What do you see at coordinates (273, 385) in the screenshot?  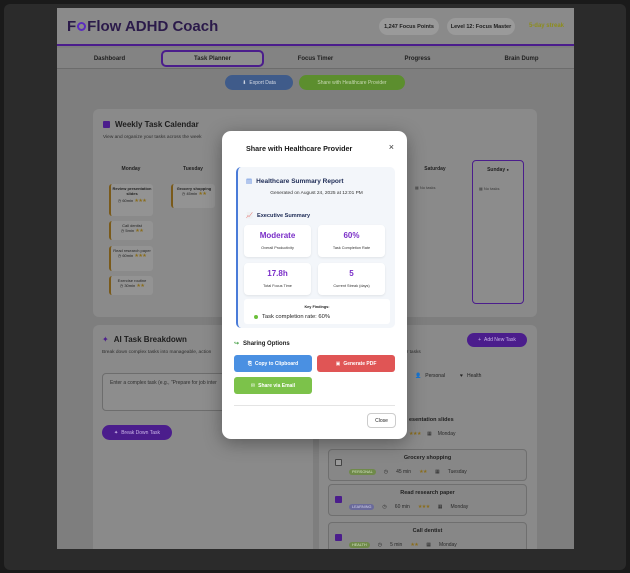 I see `share-email-button: ✉ Share via Email` at bounding box center [273, 385].